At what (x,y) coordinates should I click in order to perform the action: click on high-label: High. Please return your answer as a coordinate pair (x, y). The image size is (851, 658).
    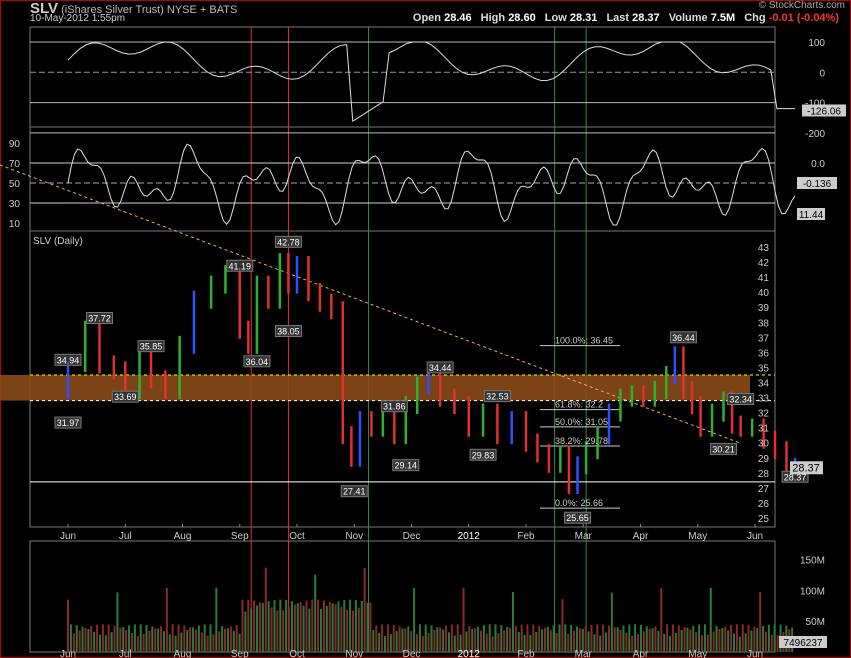
    Looking at the image, I should click on (493, 18).